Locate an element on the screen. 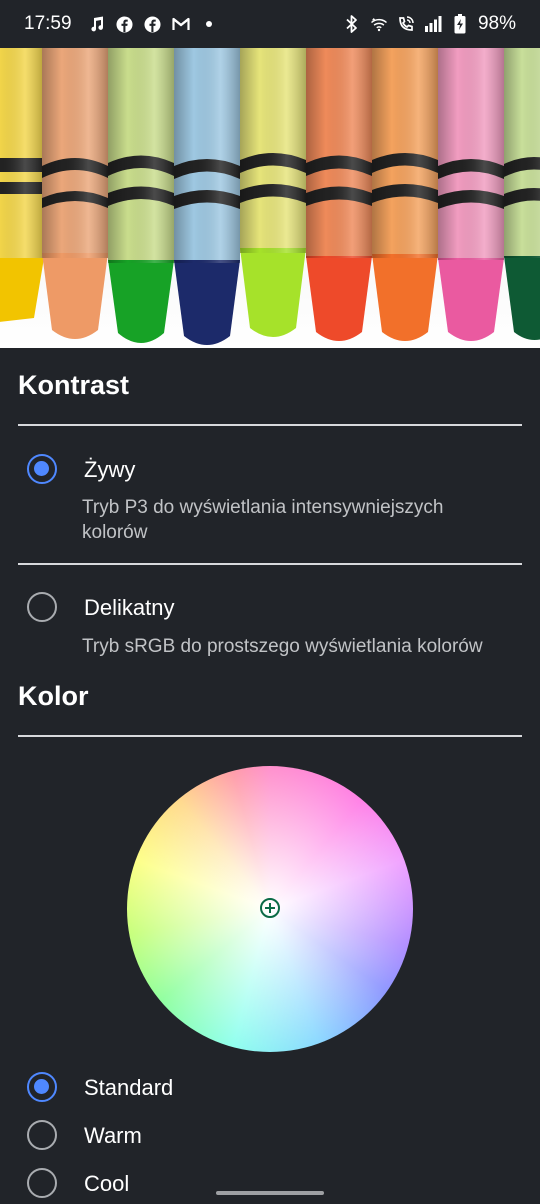  subtle-label: Delikatny is located at coordinates (129, 607).